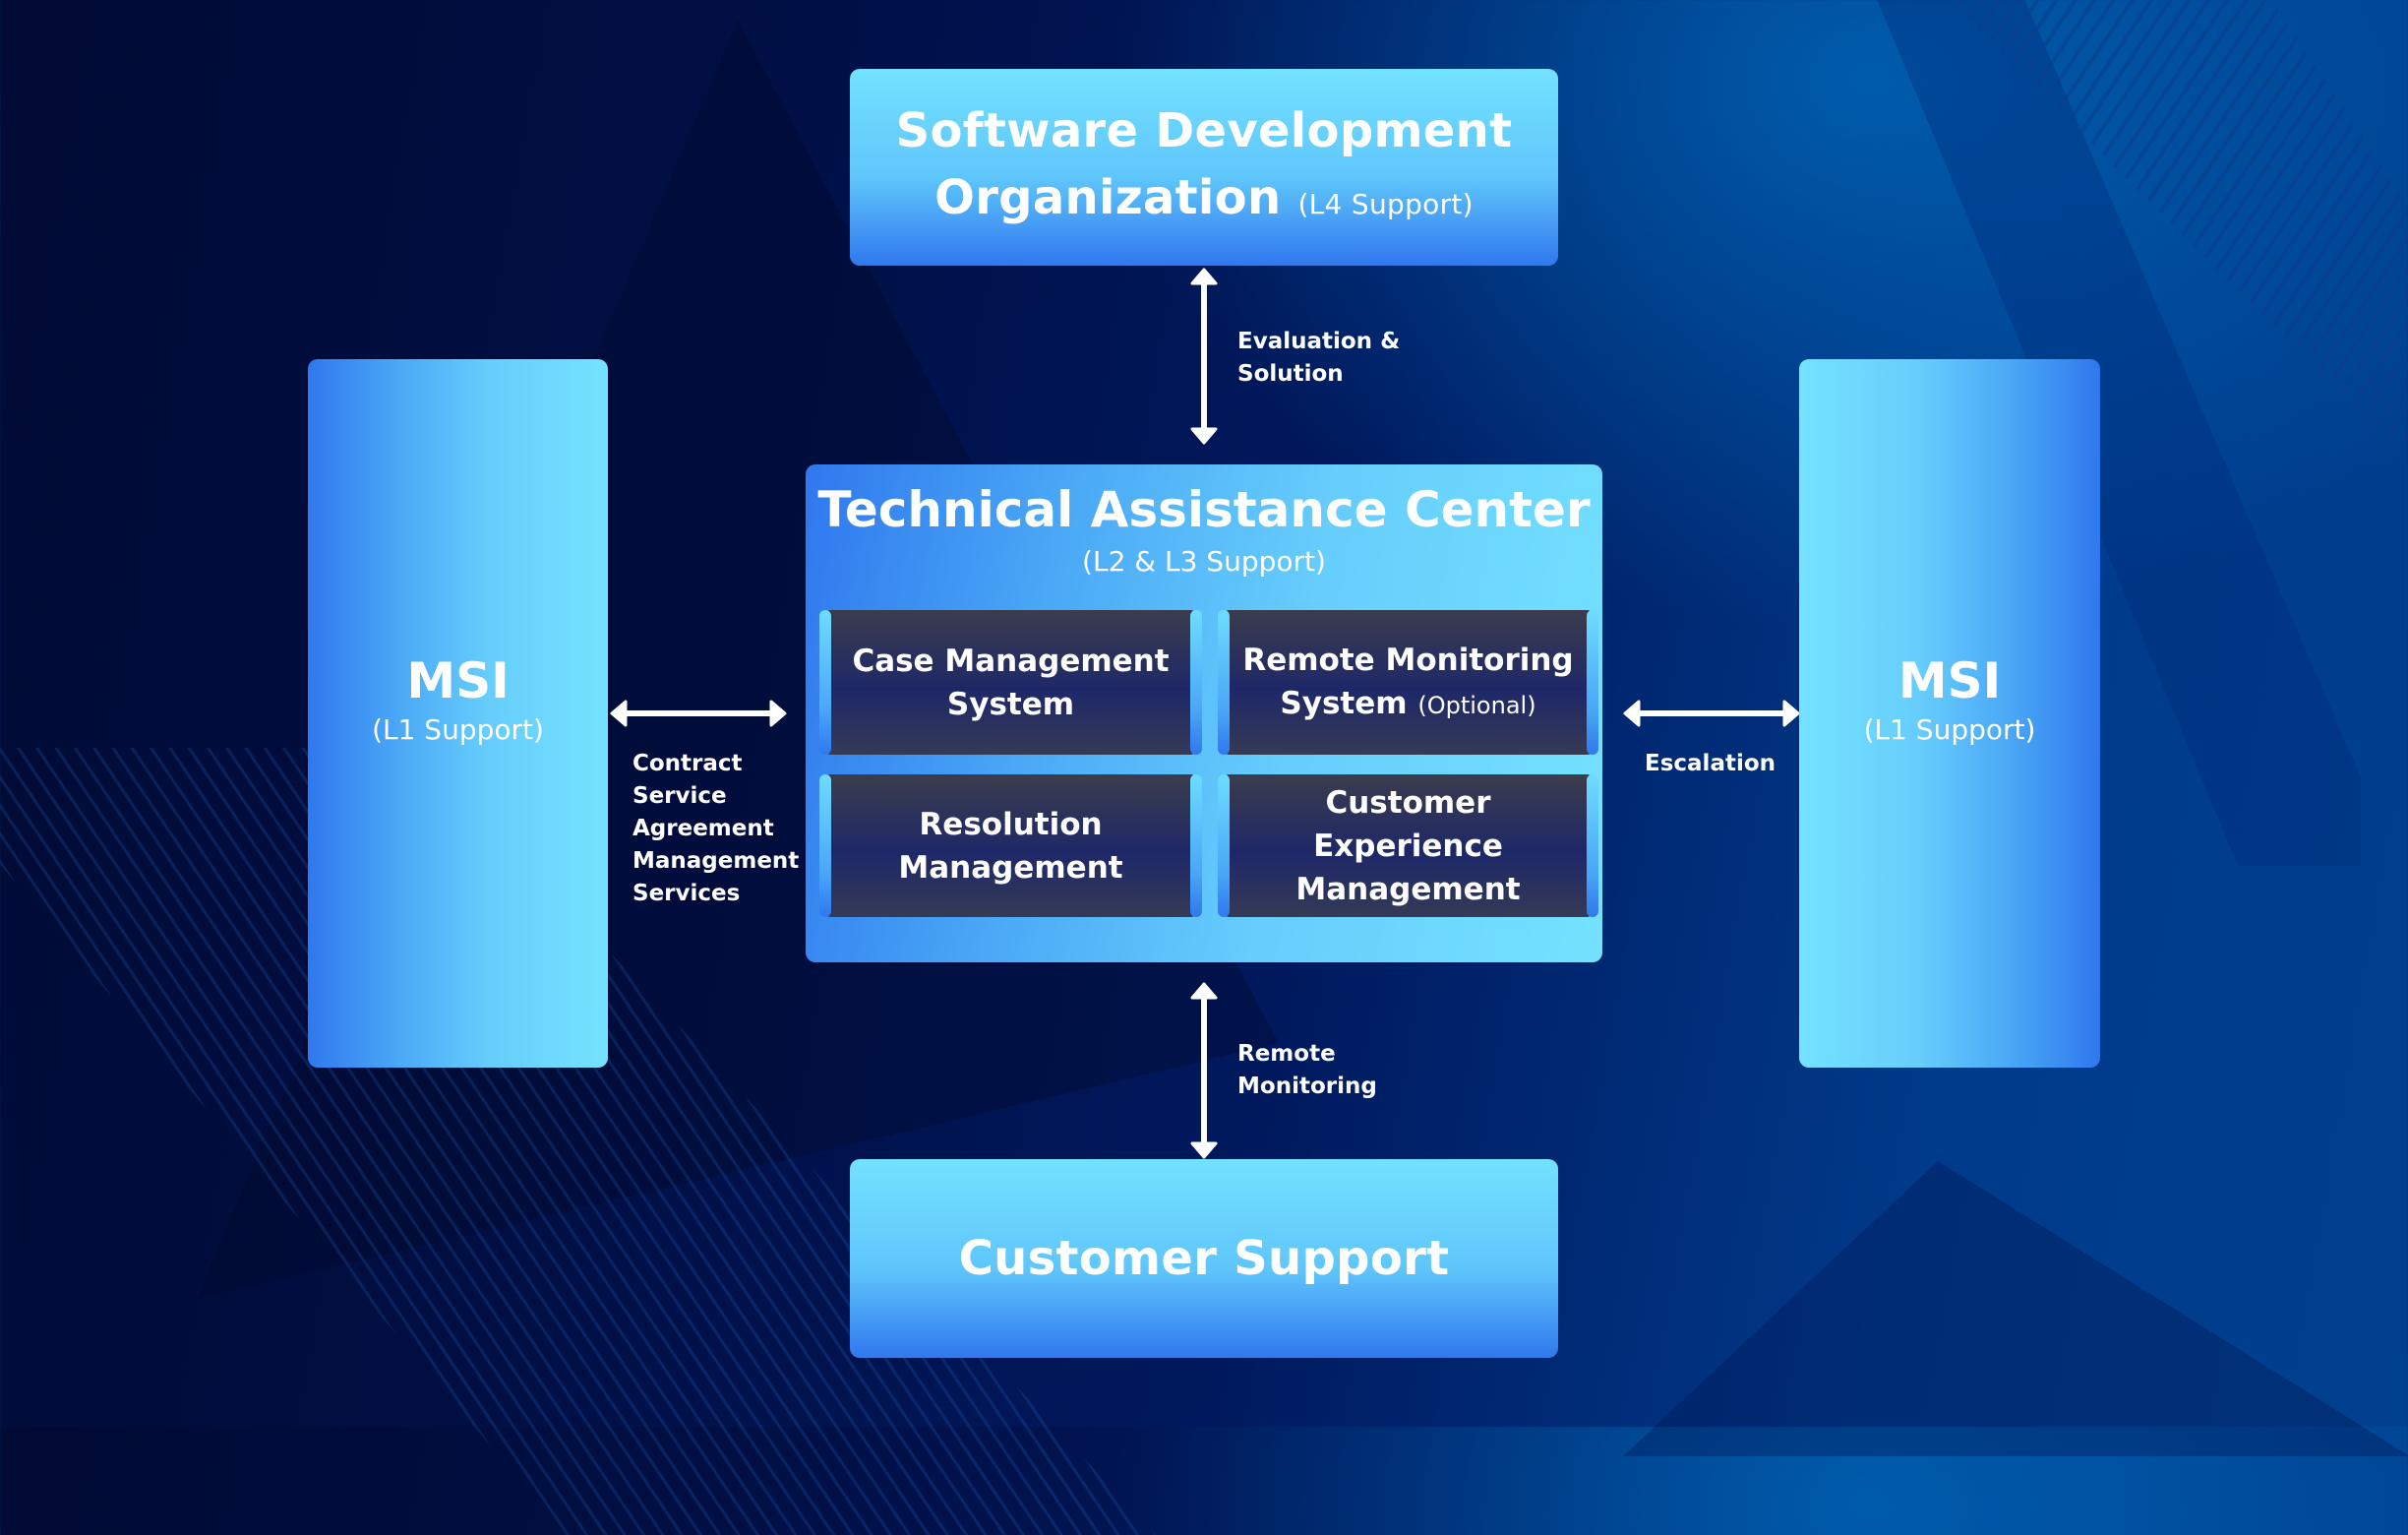 The height and width of the screenshot is (1535, 2408). I want to click on msi-left-title: MSI, so click(458, 680).